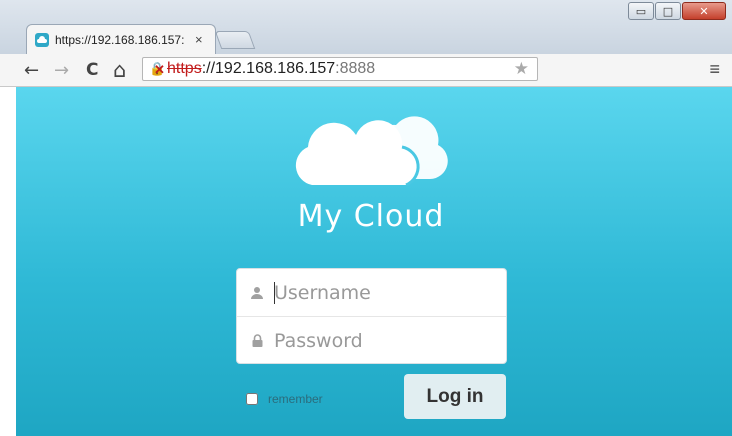  What do you see at coordinates (252, 399) in the screenshot?
I see `remember-checkbox` at bounding box center [252, 399].